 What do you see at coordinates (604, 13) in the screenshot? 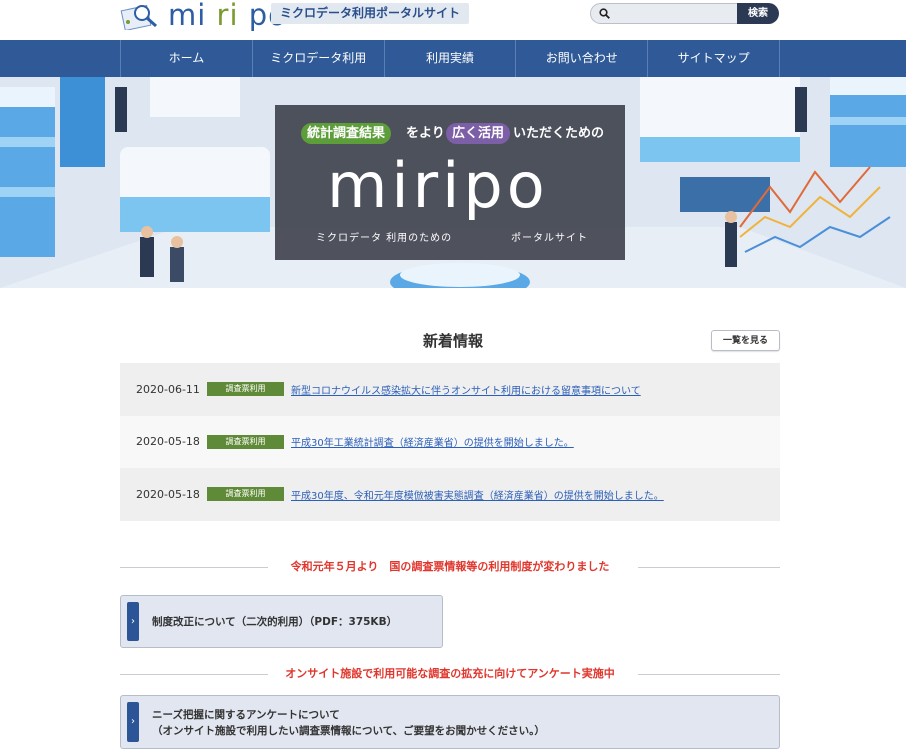
I see `search-icon` at bounding box center [604, 13].